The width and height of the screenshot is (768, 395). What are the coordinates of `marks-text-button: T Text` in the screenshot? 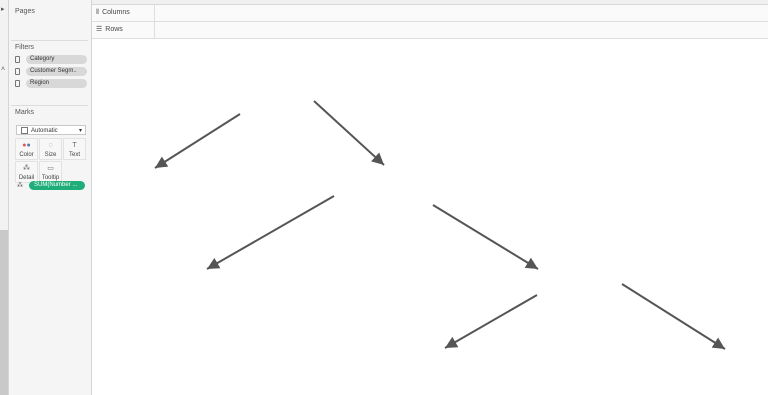 It's located at (74, 149).